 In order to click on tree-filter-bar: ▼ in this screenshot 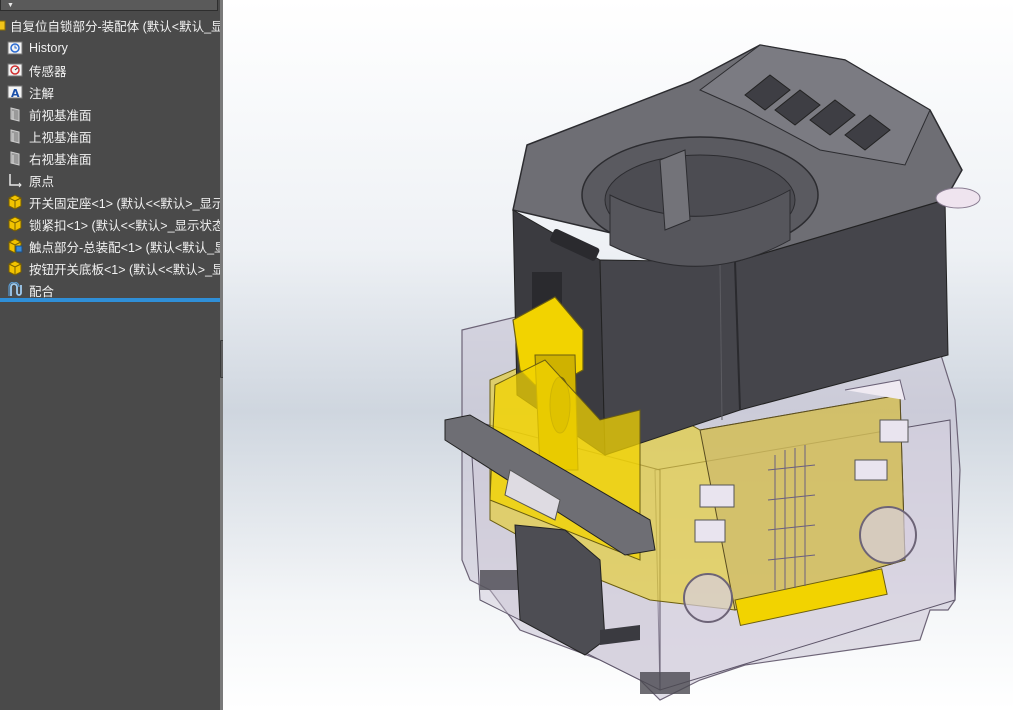, I will do `click(109, 5)`.